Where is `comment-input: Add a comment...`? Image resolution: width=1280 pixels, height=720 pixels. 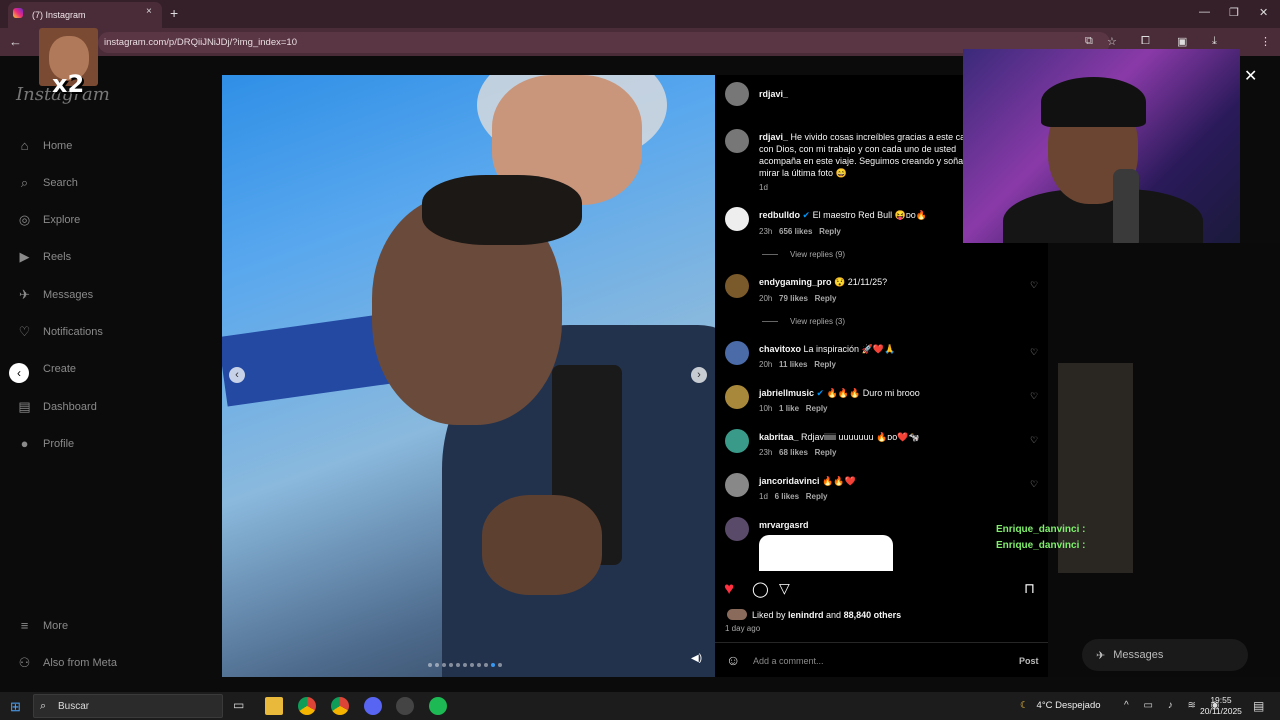 comment-input: Add a comment... is located at coordinates (788, 661).